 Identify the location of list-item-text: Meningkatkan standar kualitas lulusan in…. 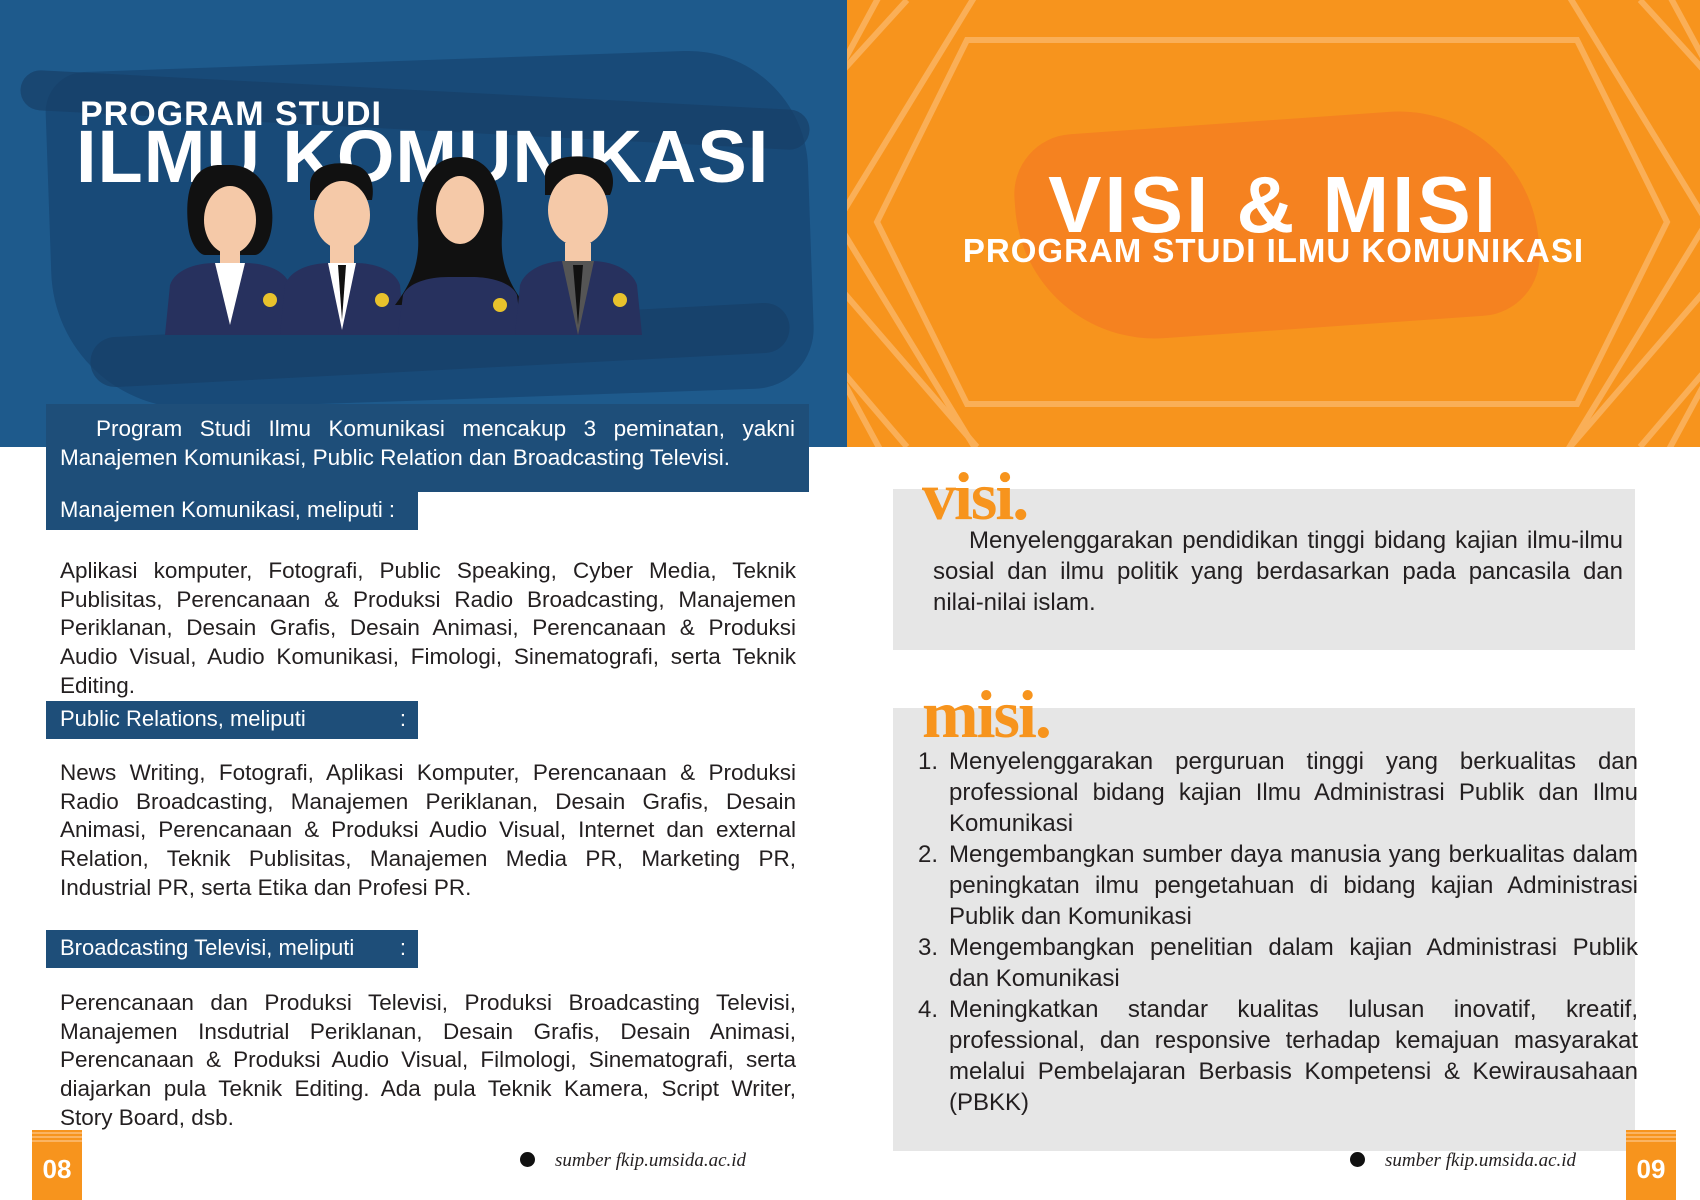
(1293, 1056).